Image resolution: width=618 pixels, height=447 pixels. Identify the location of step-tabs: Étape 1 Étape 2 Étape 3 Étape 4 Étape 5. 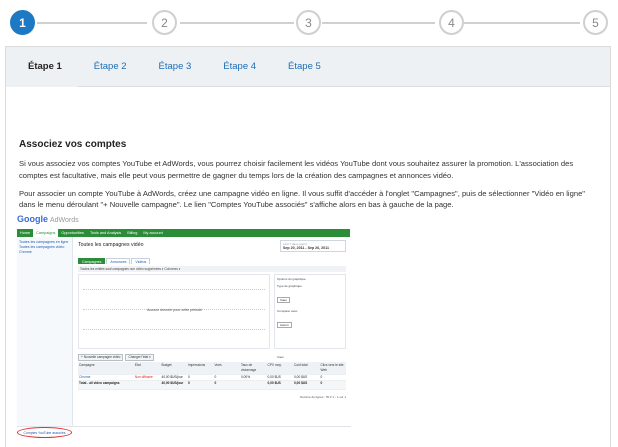
(308, 66).